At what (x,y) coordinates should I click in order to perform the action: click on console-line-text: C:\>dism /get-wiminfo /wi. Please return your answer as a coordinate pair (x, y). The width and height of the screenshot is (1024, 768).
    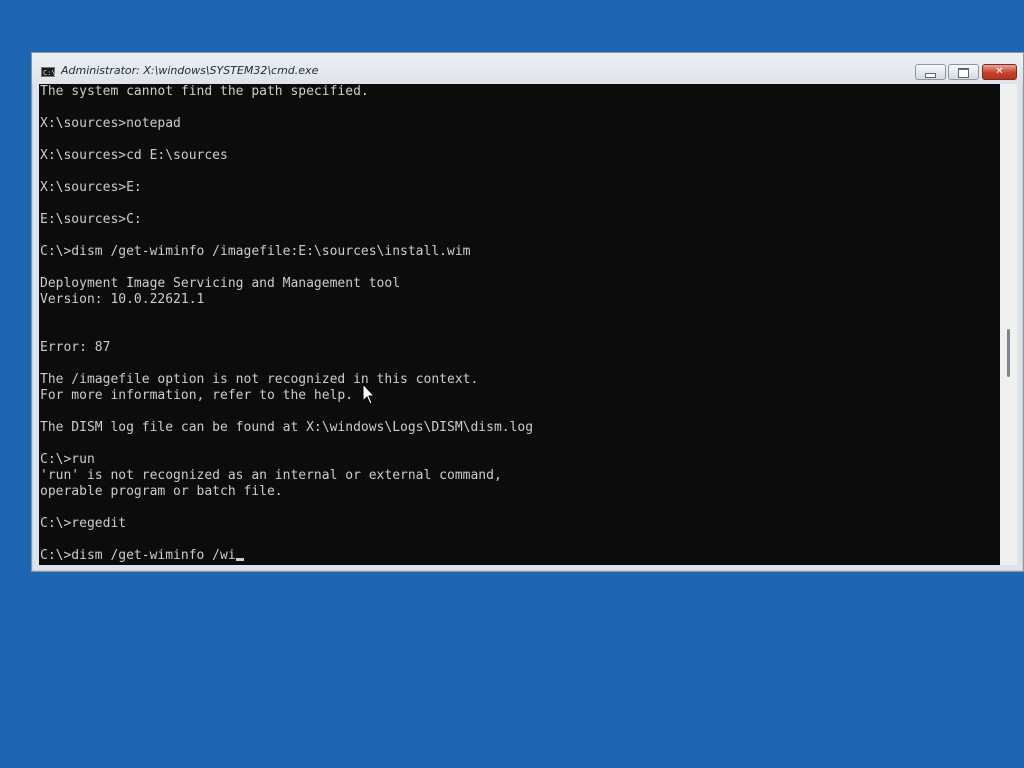
    Looking at the image, I should click on (138, 555).